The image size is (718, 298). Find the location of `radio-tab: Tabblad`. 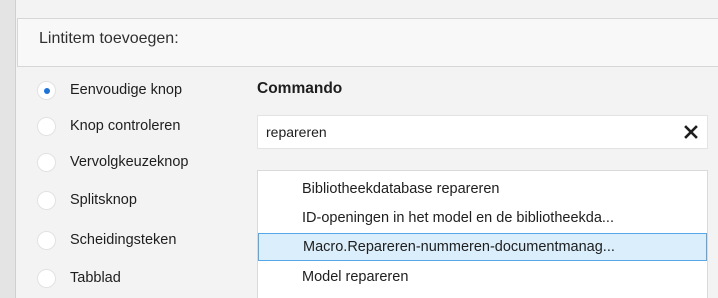

radio-tab: Tabblad is located at coordinates (142, 278).